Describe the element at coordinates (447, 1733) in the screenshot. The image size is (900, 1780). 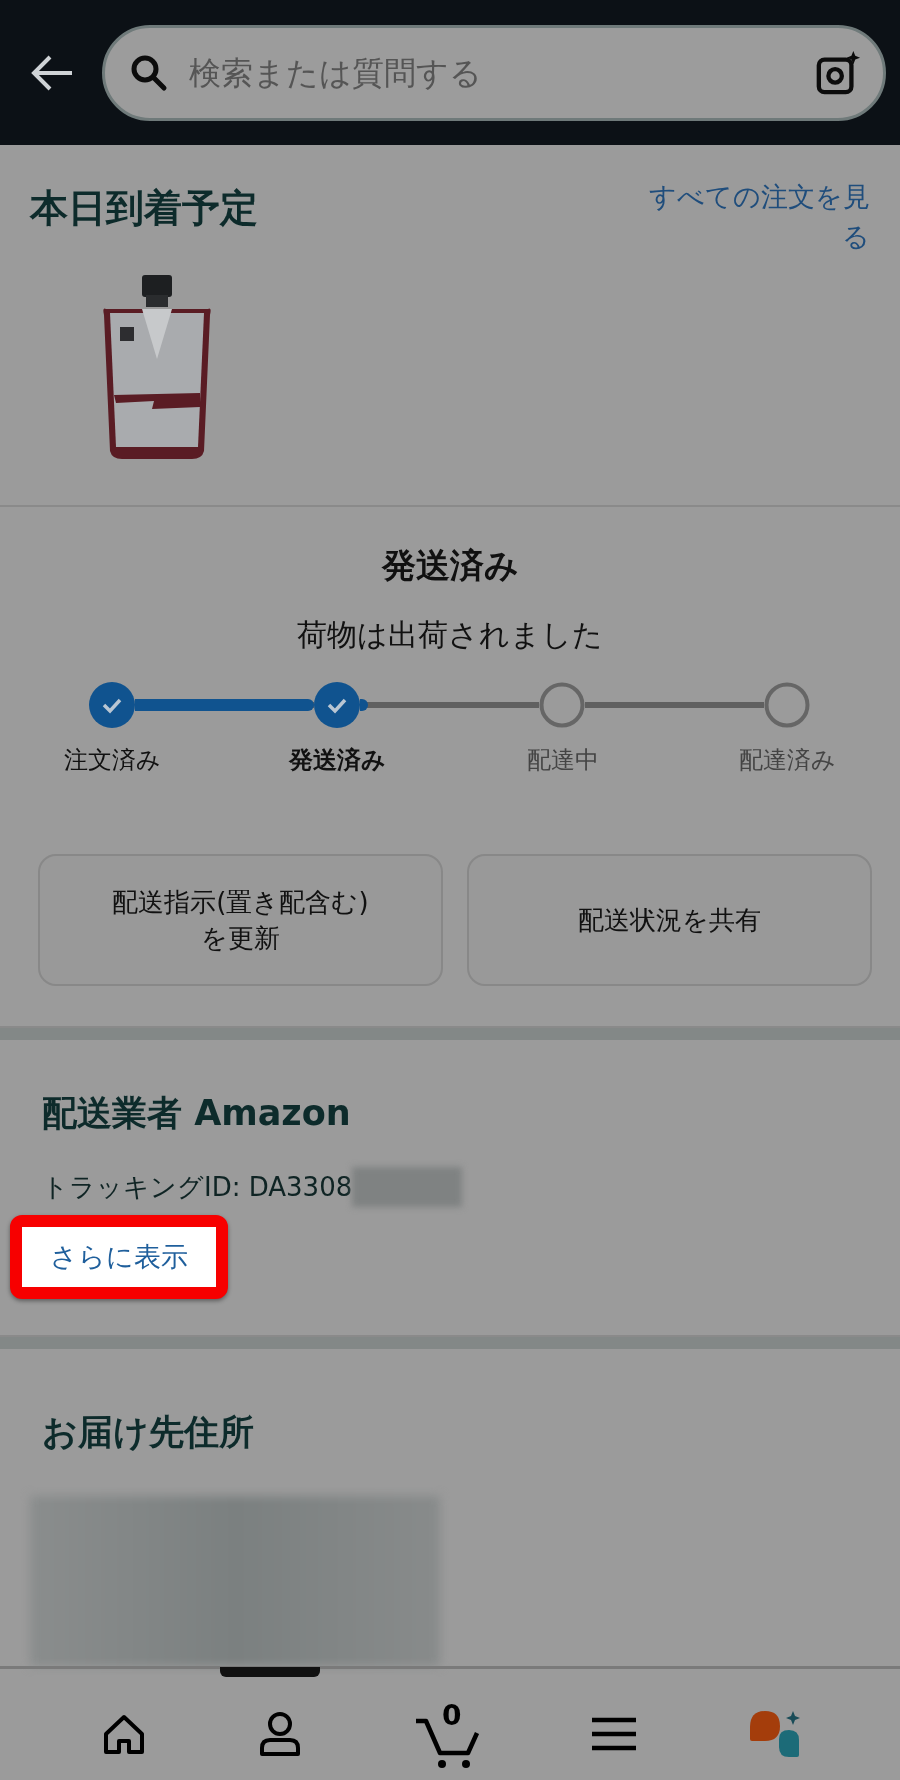
I see `cart-button: 0` at that location.